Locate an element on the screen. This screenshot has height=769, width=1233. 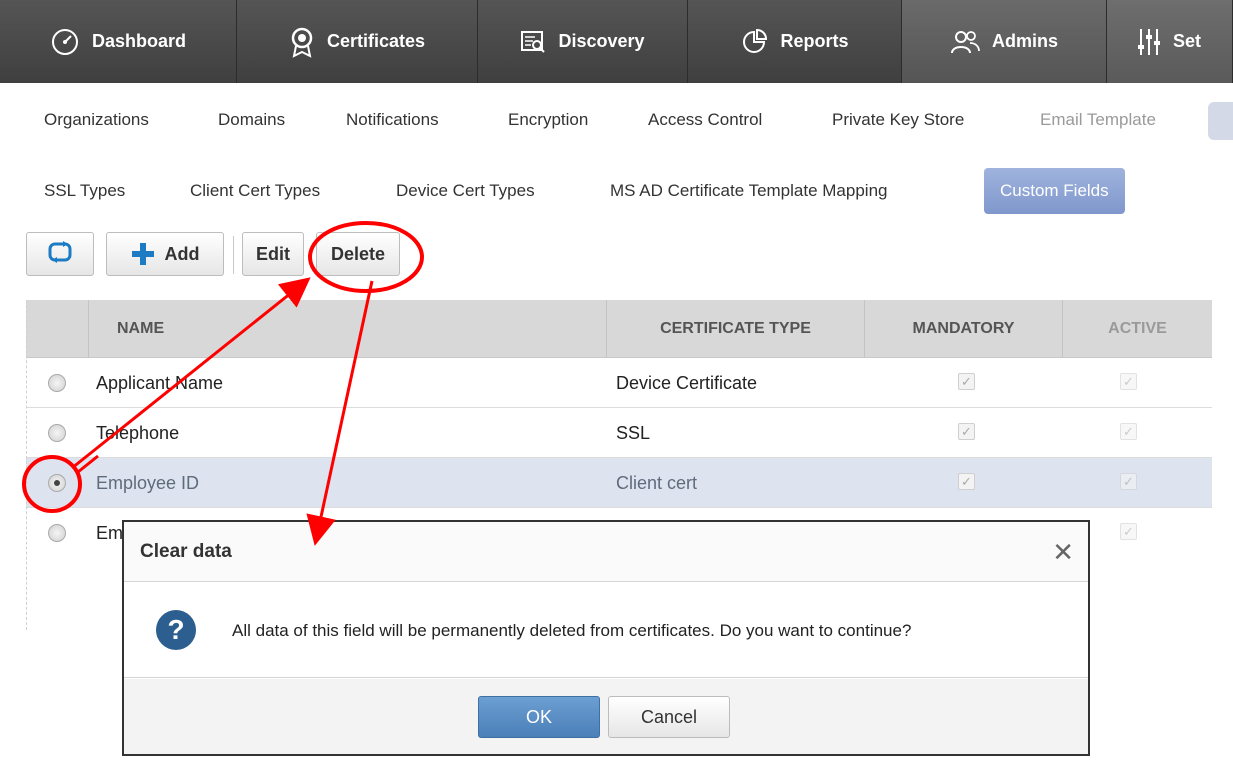
tab-reports: Reports is located at coordinates (795, 41).